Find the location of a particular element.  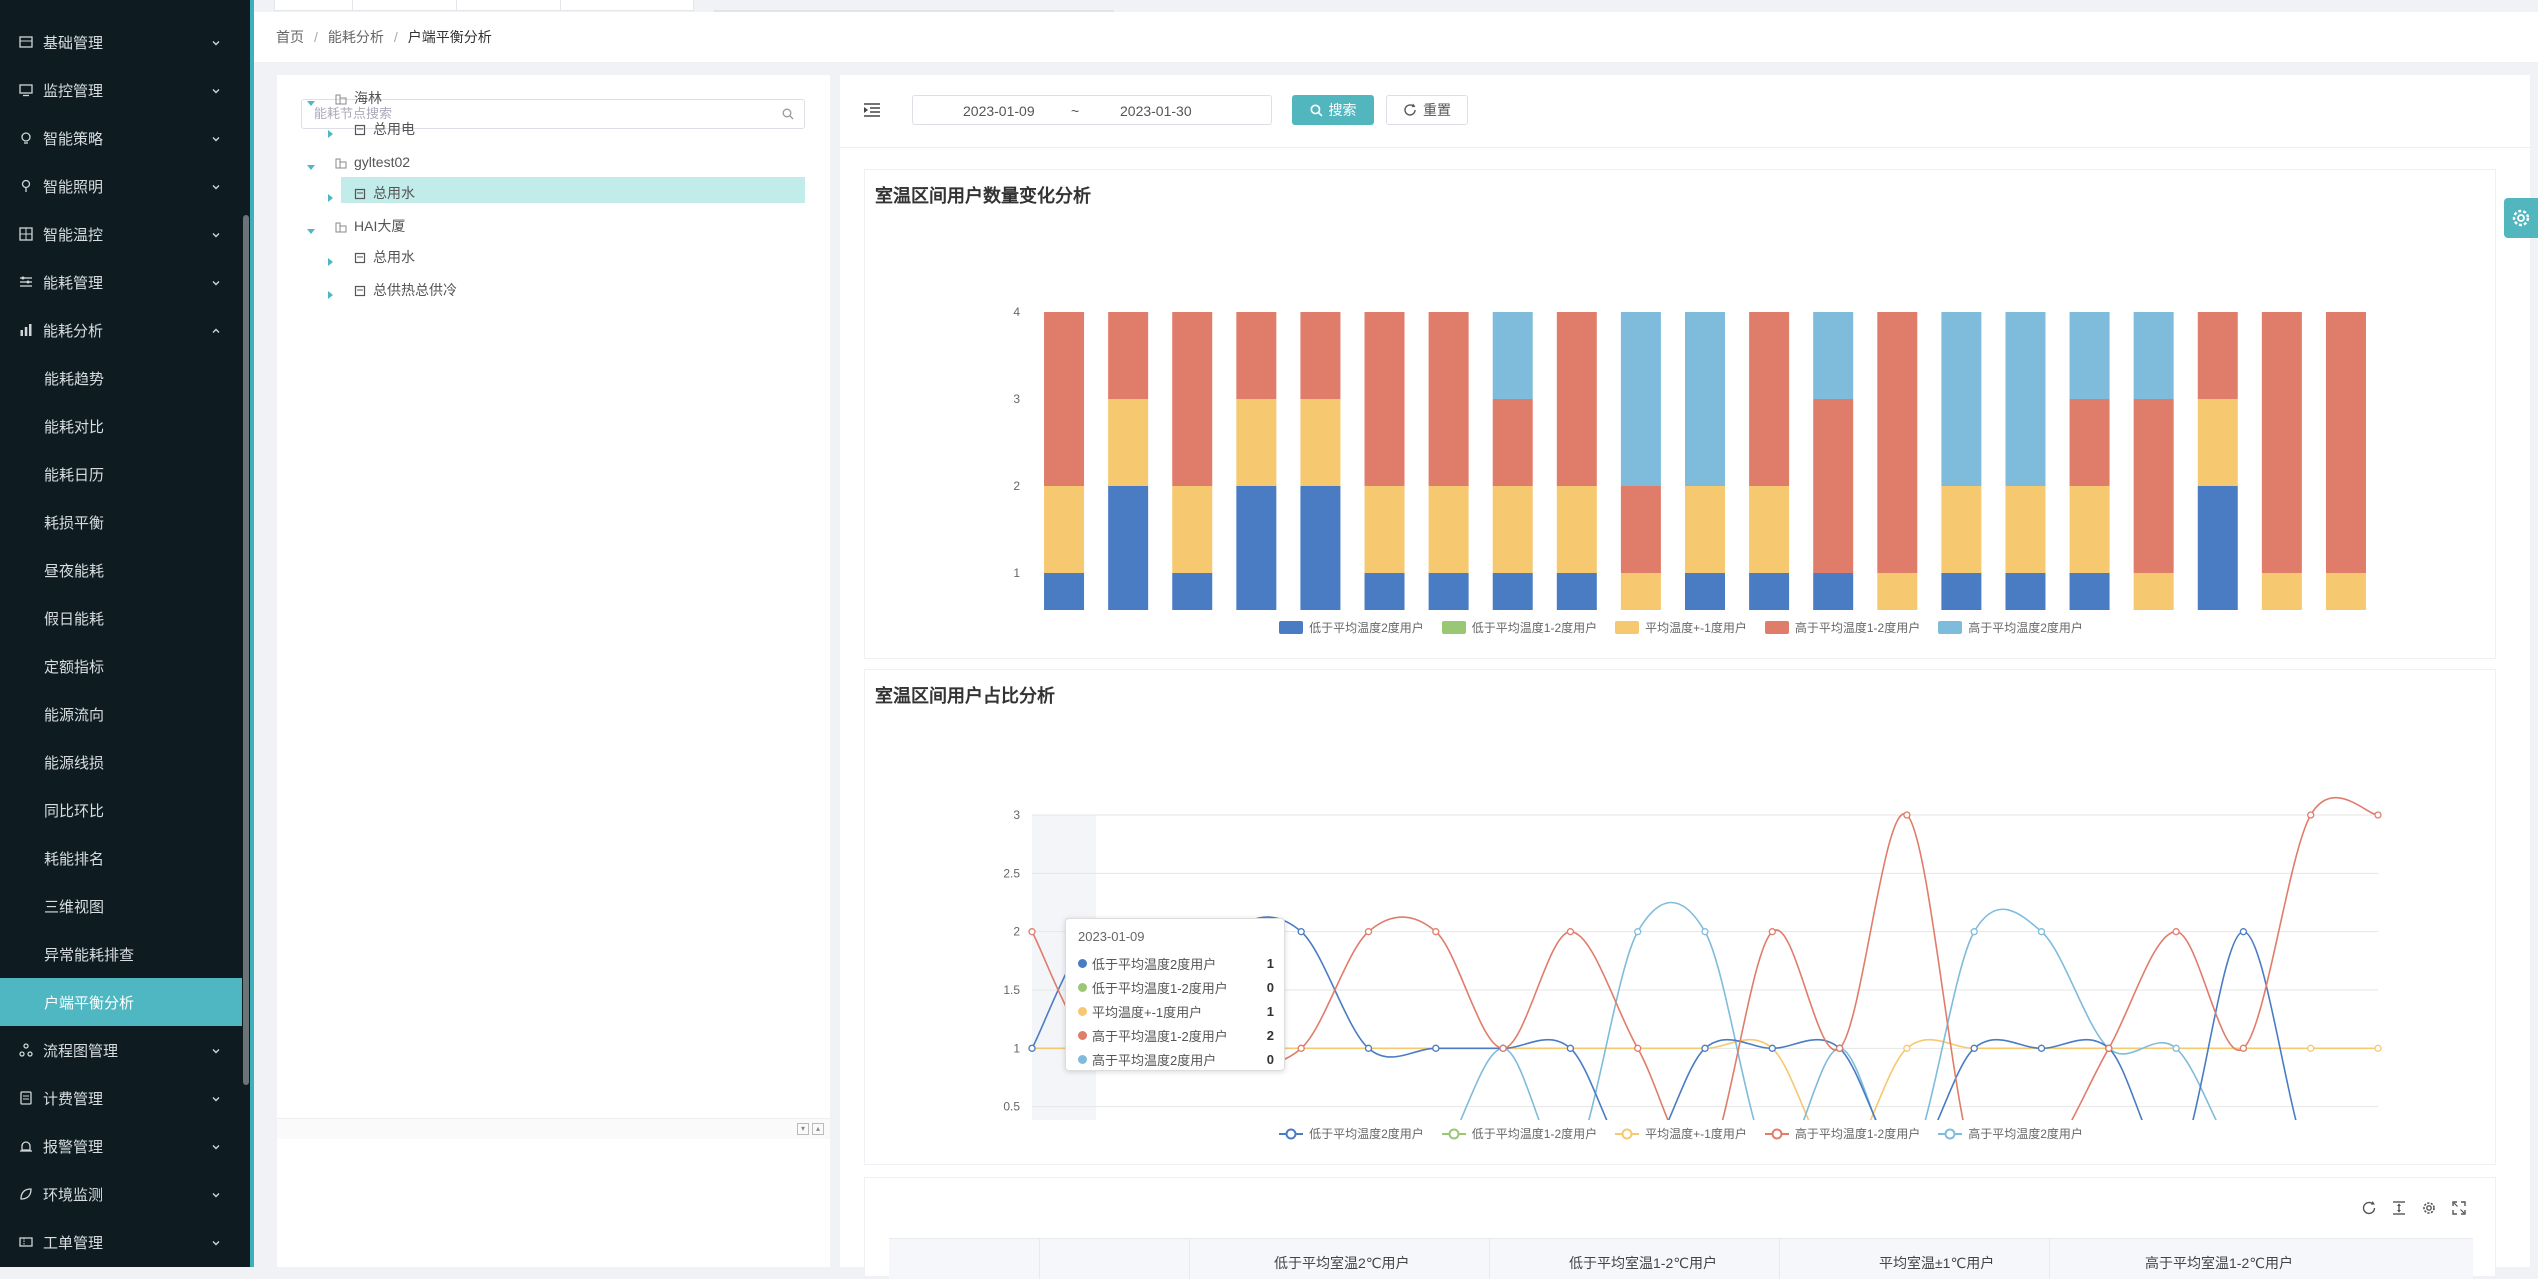

legend-item: 高于平均温度2度用户 is located at coordinates (2010, 627).